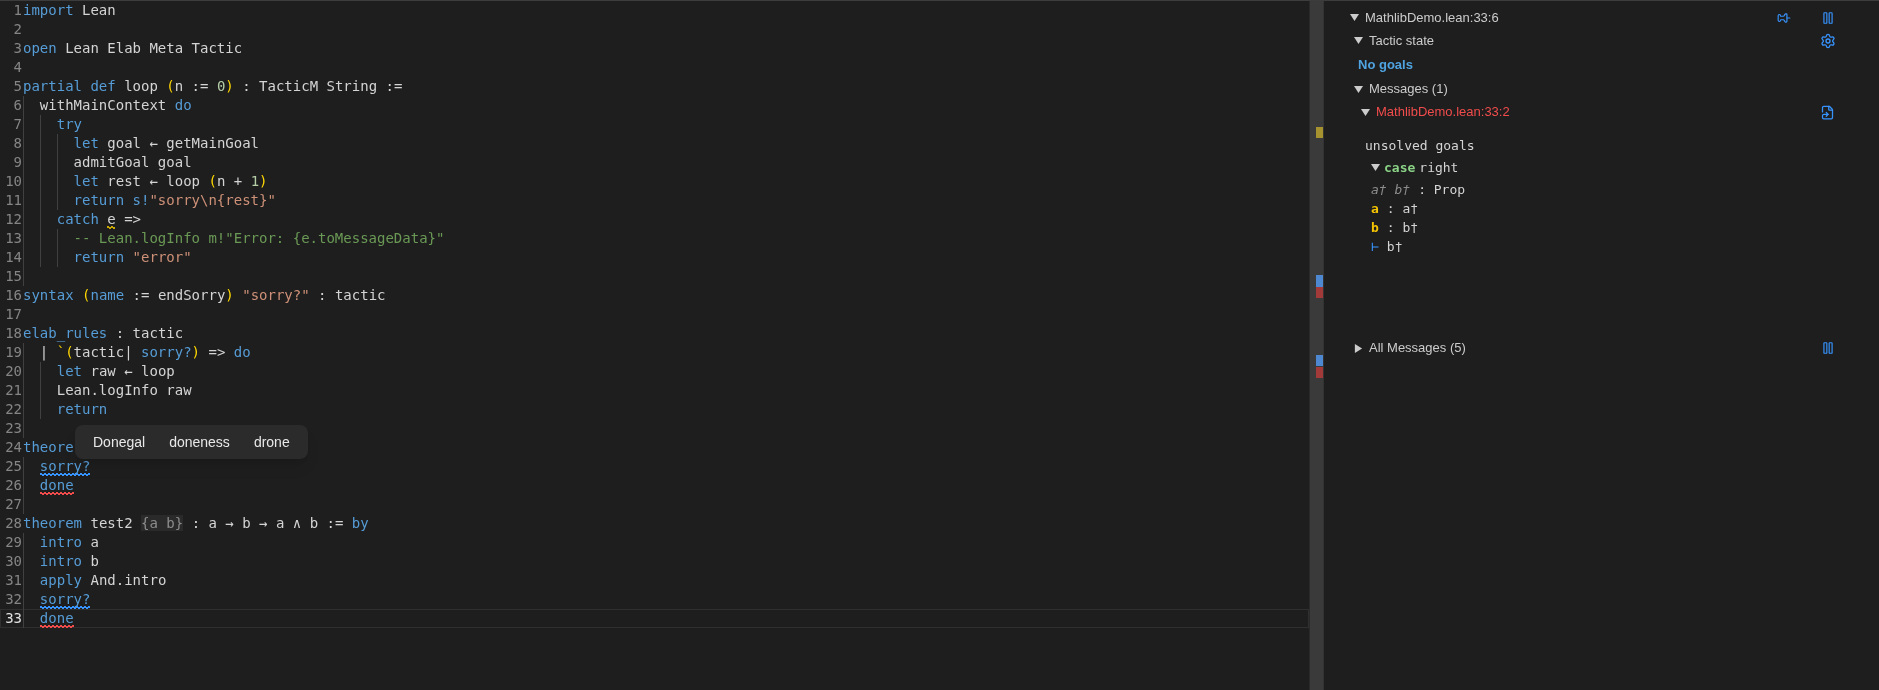 The height and width of the screenshot is (690, 1879). Describe the element at coordinates (111, 219) in the screenshot. I see `code-token: e` at that location.